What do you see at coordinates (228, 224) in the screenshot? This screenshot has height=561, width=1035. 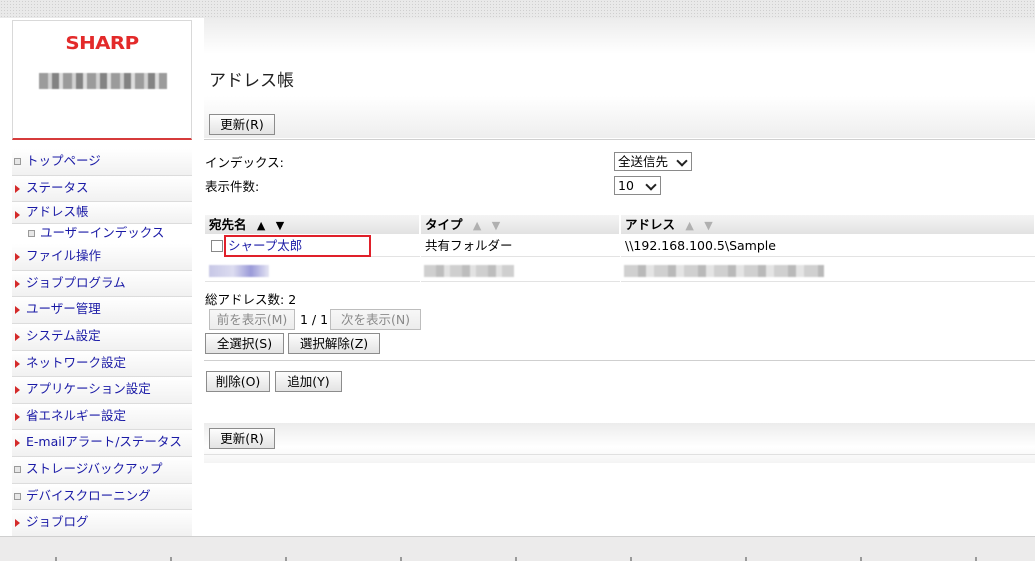 I see `column-header-label: 宛先名` at bounding box center [228, 224].